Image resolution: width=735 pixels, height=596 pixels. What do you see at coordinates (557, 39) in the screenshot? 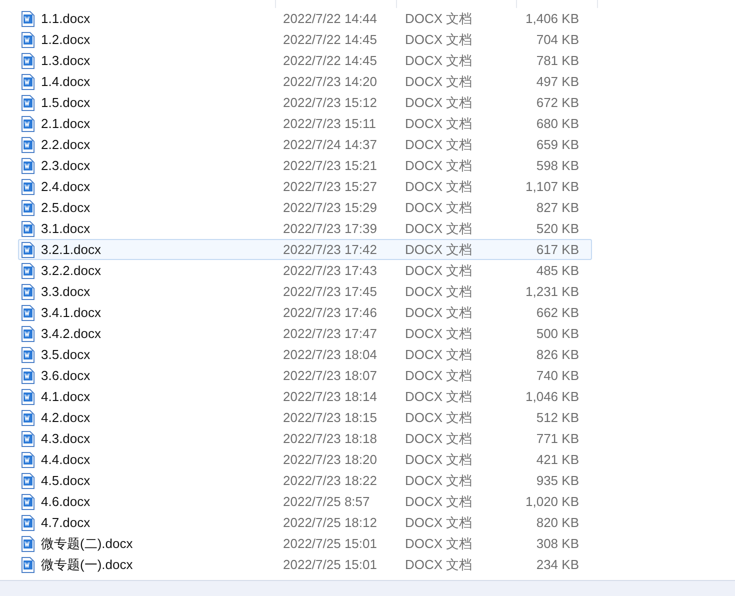
I see `file-size: 704 KB` at bounding box center [557, 39].